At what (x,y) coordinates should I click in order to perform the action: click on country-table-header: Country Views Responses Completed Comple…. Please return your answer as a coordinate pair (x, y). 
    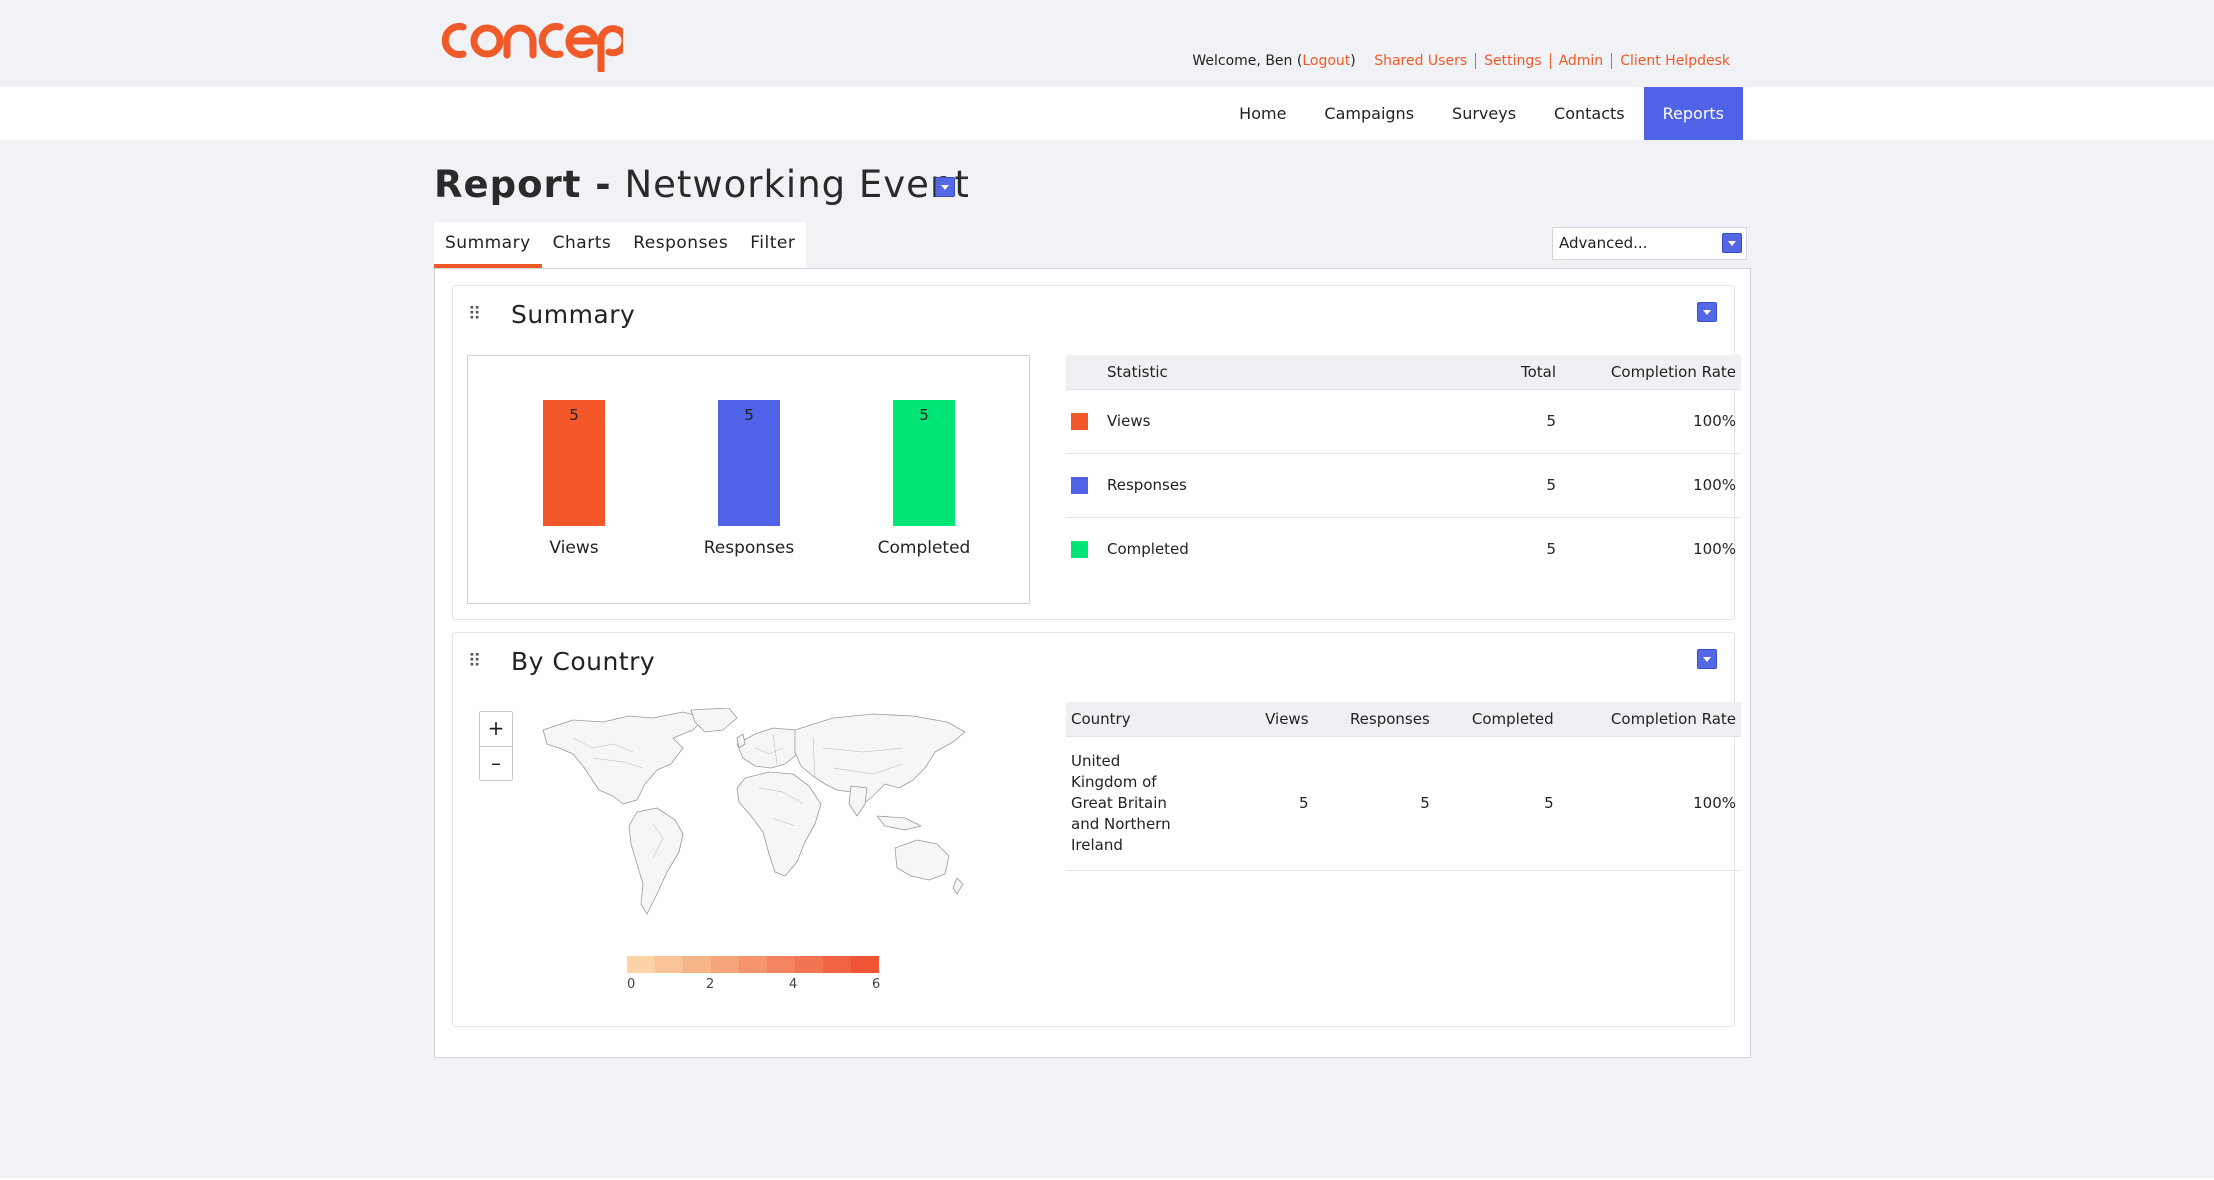
    Looking at the image, I should click on (1403, 719).